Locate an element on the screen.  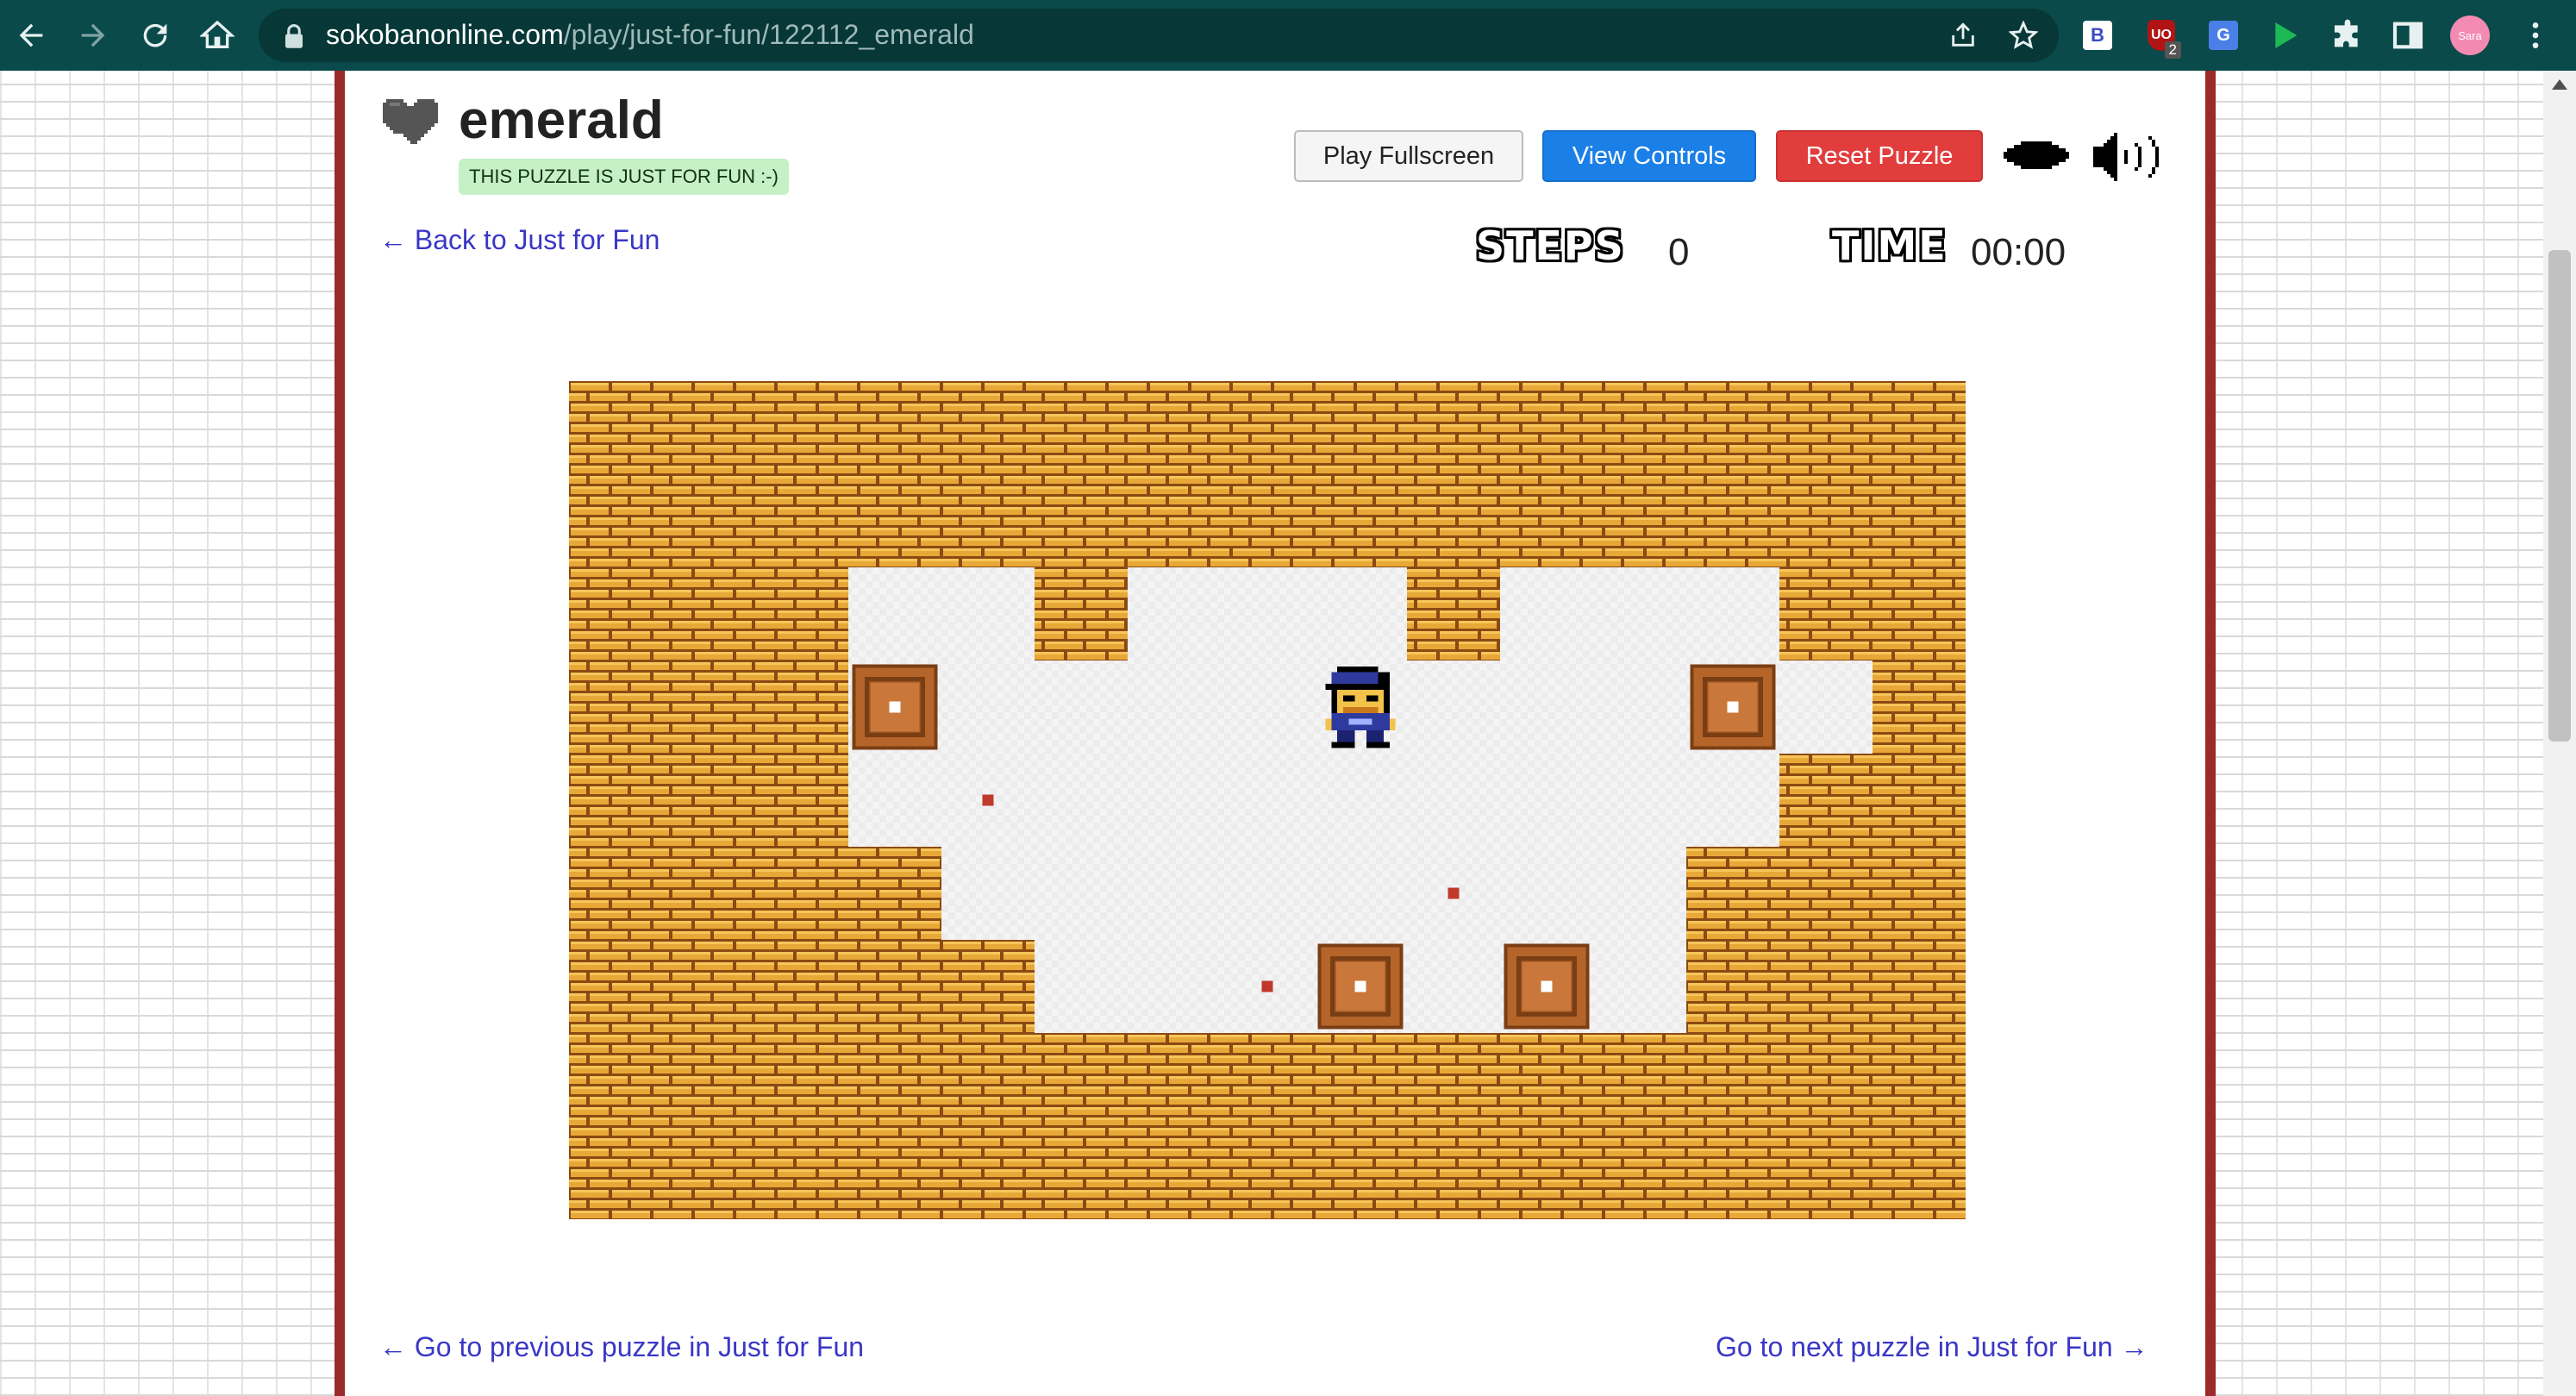
back-to-category-link: ← Back to Just for Fun is located at coordinates (519, 240).